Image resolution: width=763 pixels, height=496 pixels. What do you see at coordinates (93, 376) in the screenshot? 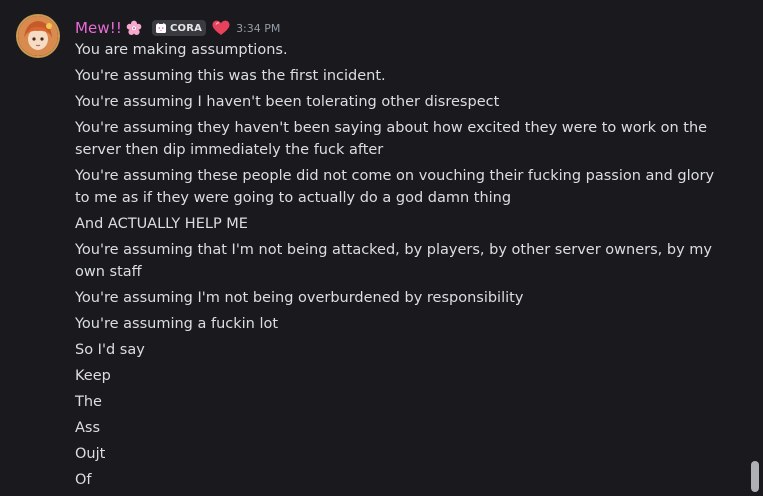
I see `message-line: Keep` at bounding box center [93, 376].